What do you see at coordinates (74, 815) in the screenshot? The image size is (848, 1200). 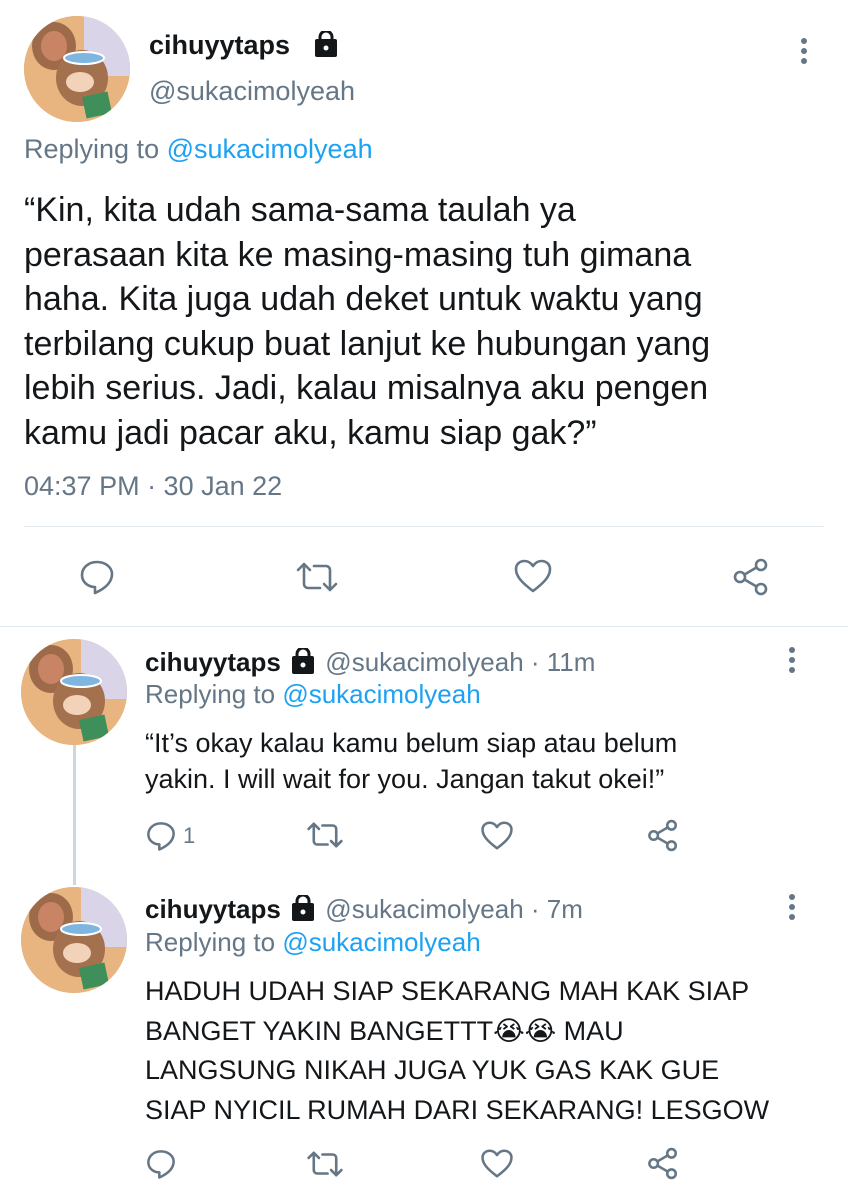 I see `thread-line` at bounding box center [74, 815].